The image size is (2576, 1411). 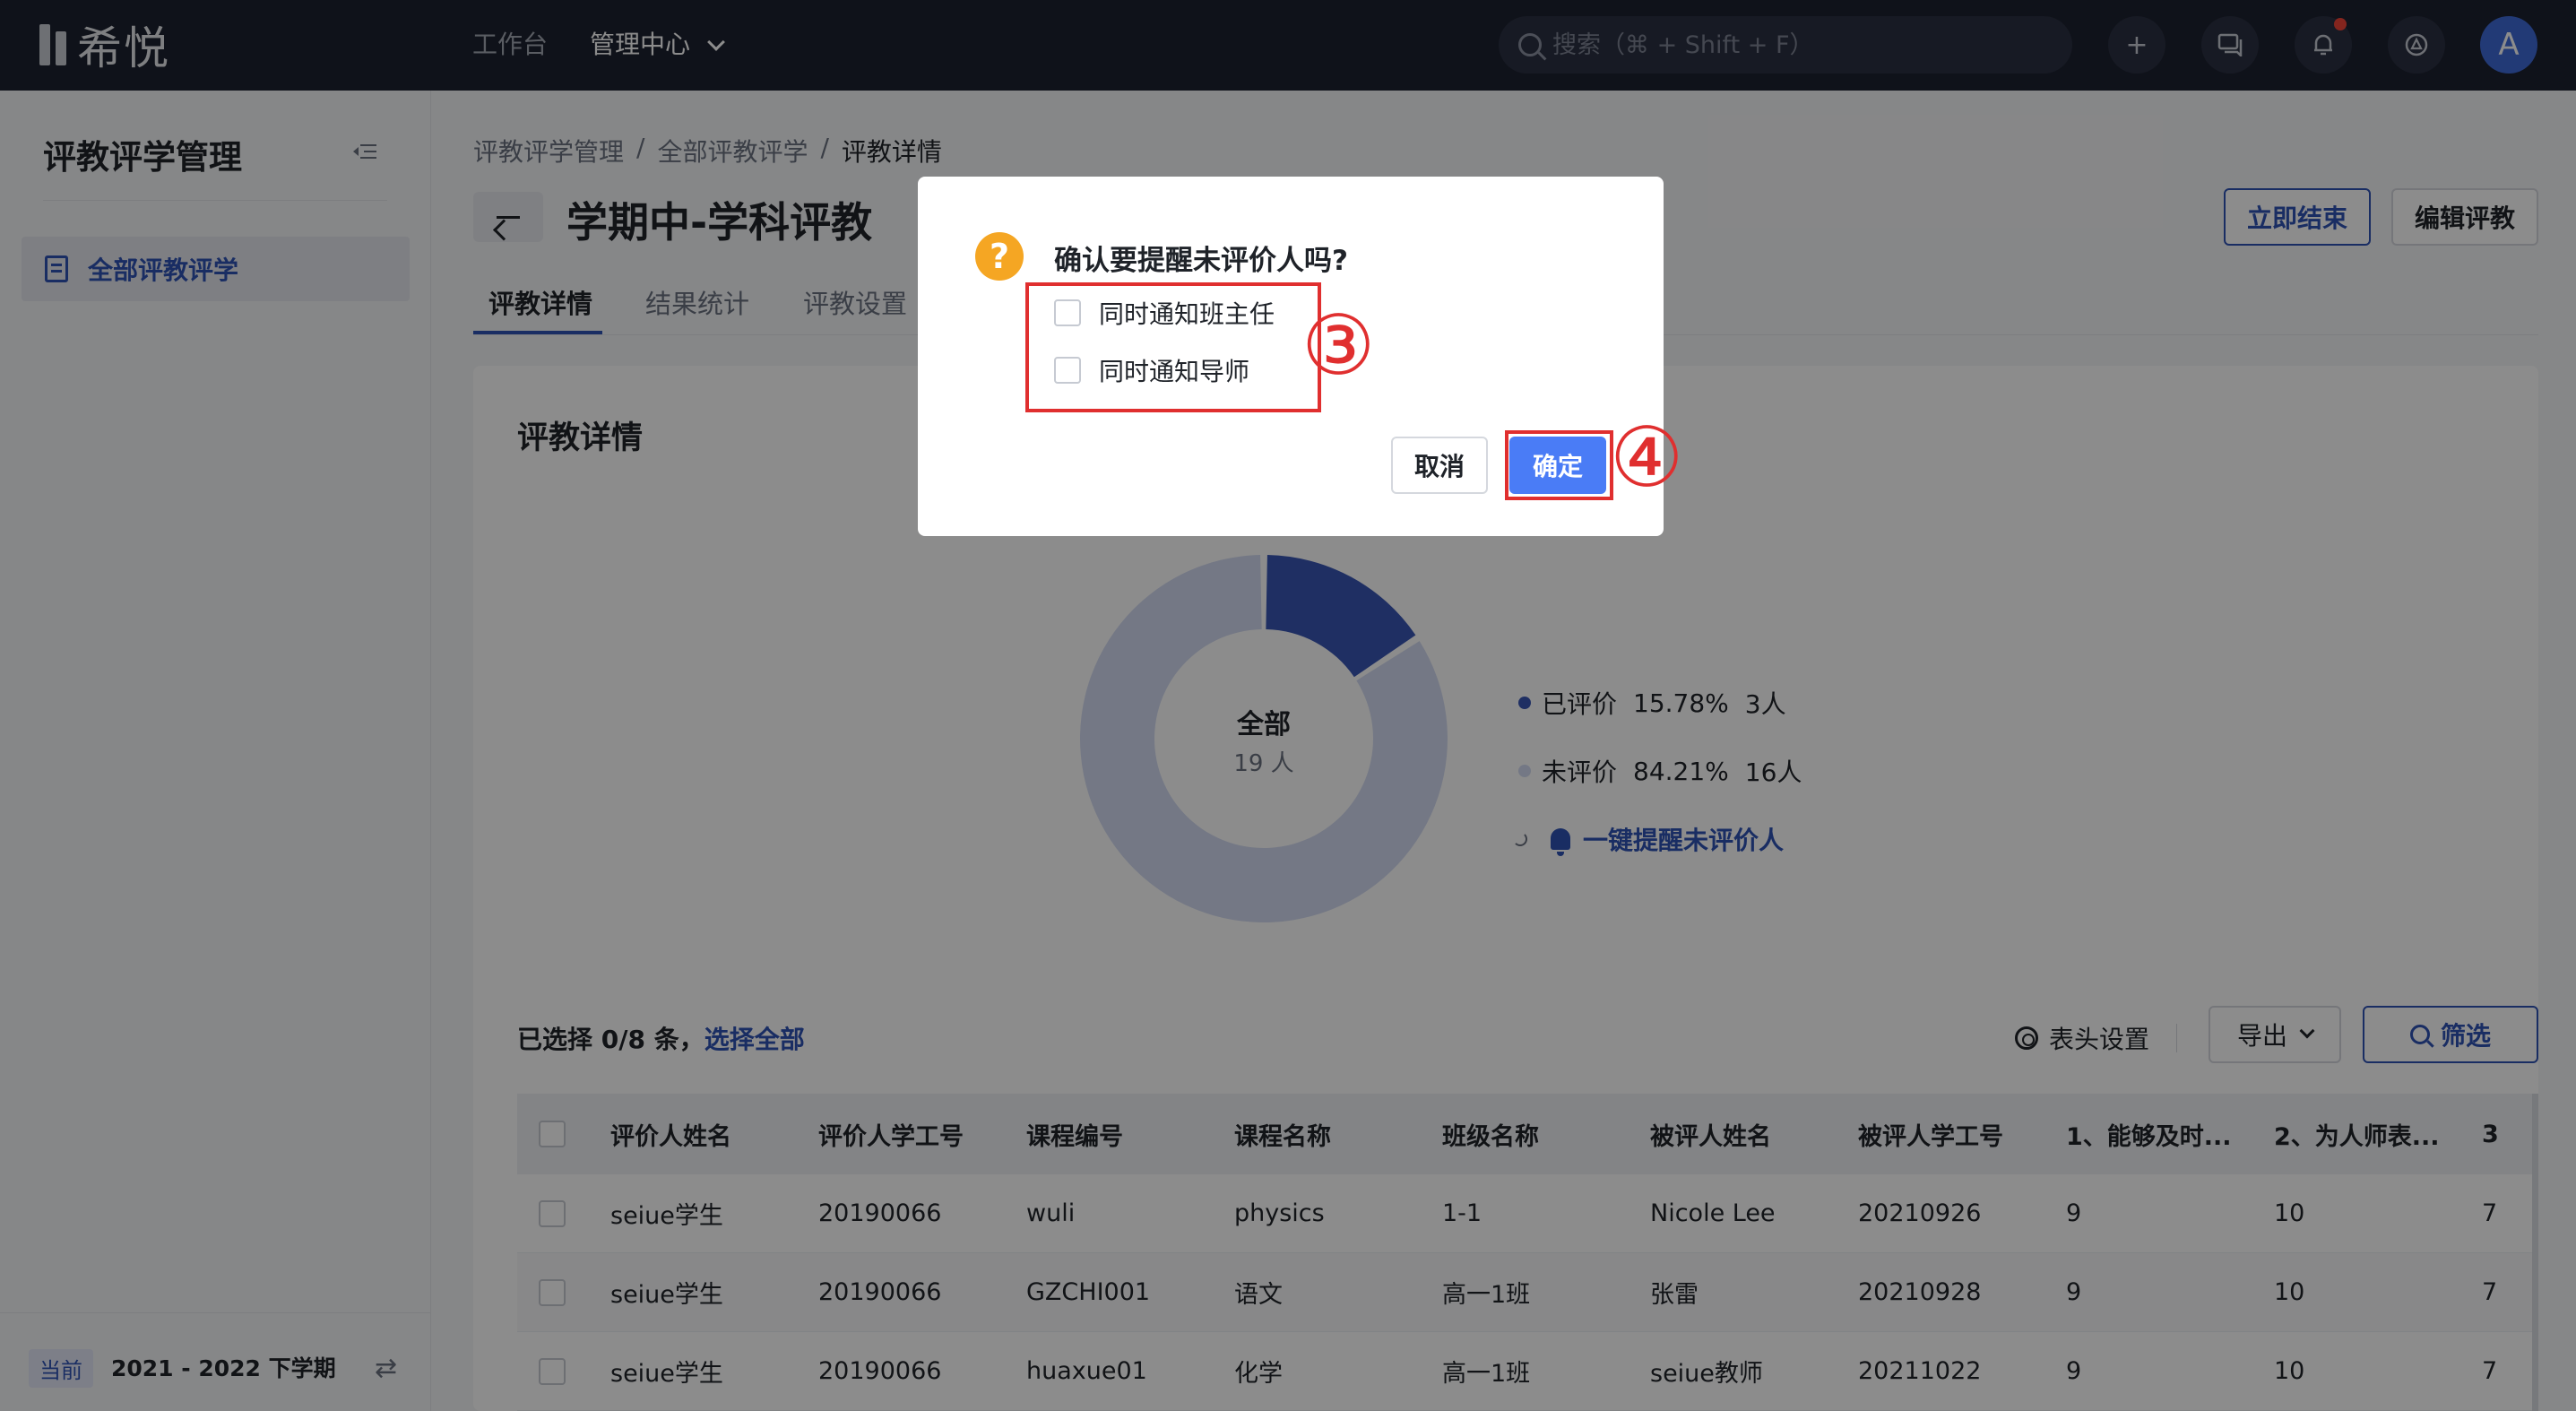 What do you see at coordinates (1439, 465) in the screenshot?
I see `cancel-button: 取消` at bounding box center [1439, 465].